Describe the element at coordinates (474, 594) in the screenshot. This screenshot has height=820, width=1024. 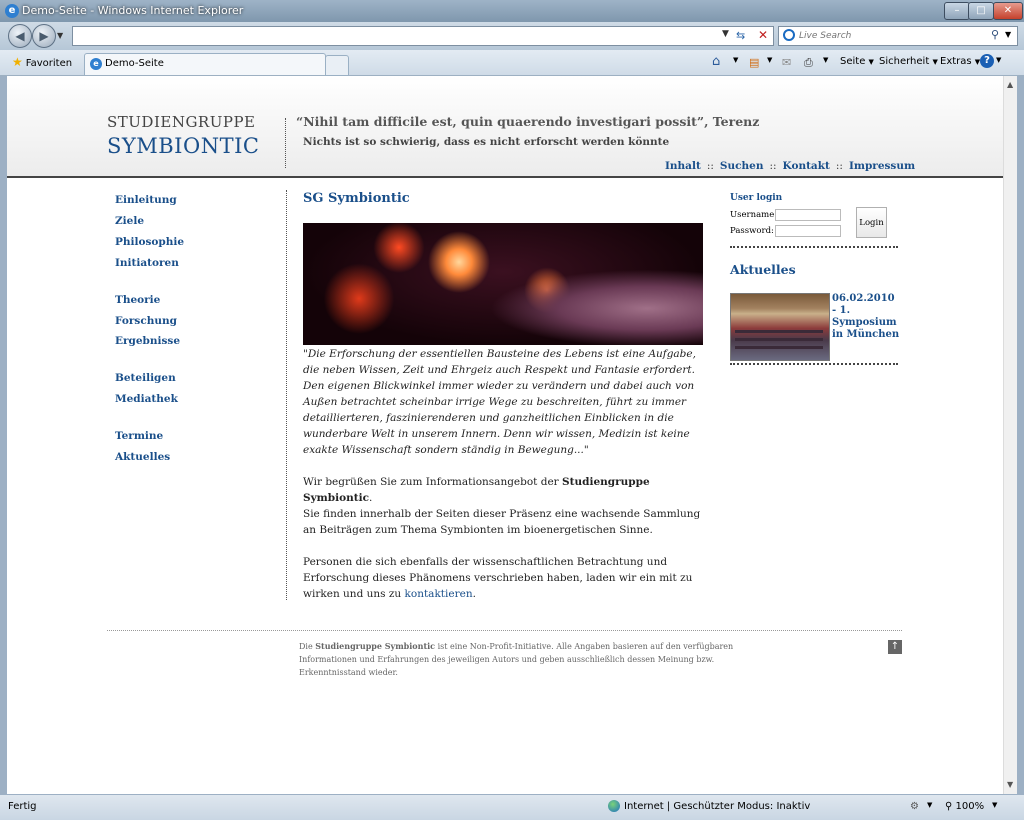
I see `invite-end: .` at that location.